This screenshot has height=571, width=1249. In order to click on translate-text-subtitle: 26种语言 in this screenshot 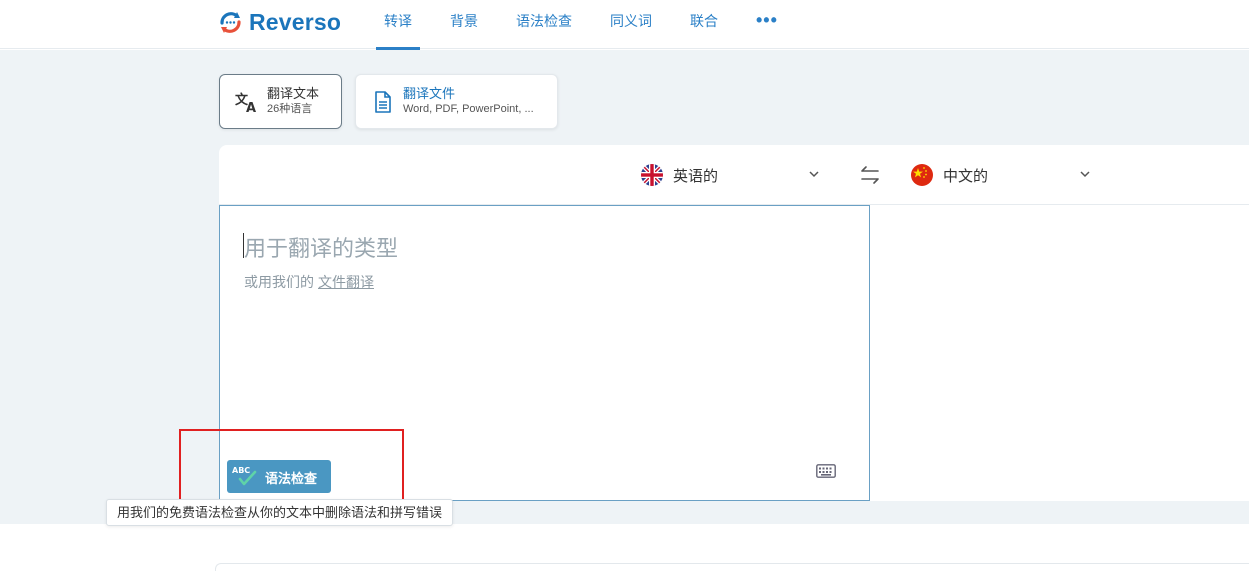, I will do `click(290, 109)`.